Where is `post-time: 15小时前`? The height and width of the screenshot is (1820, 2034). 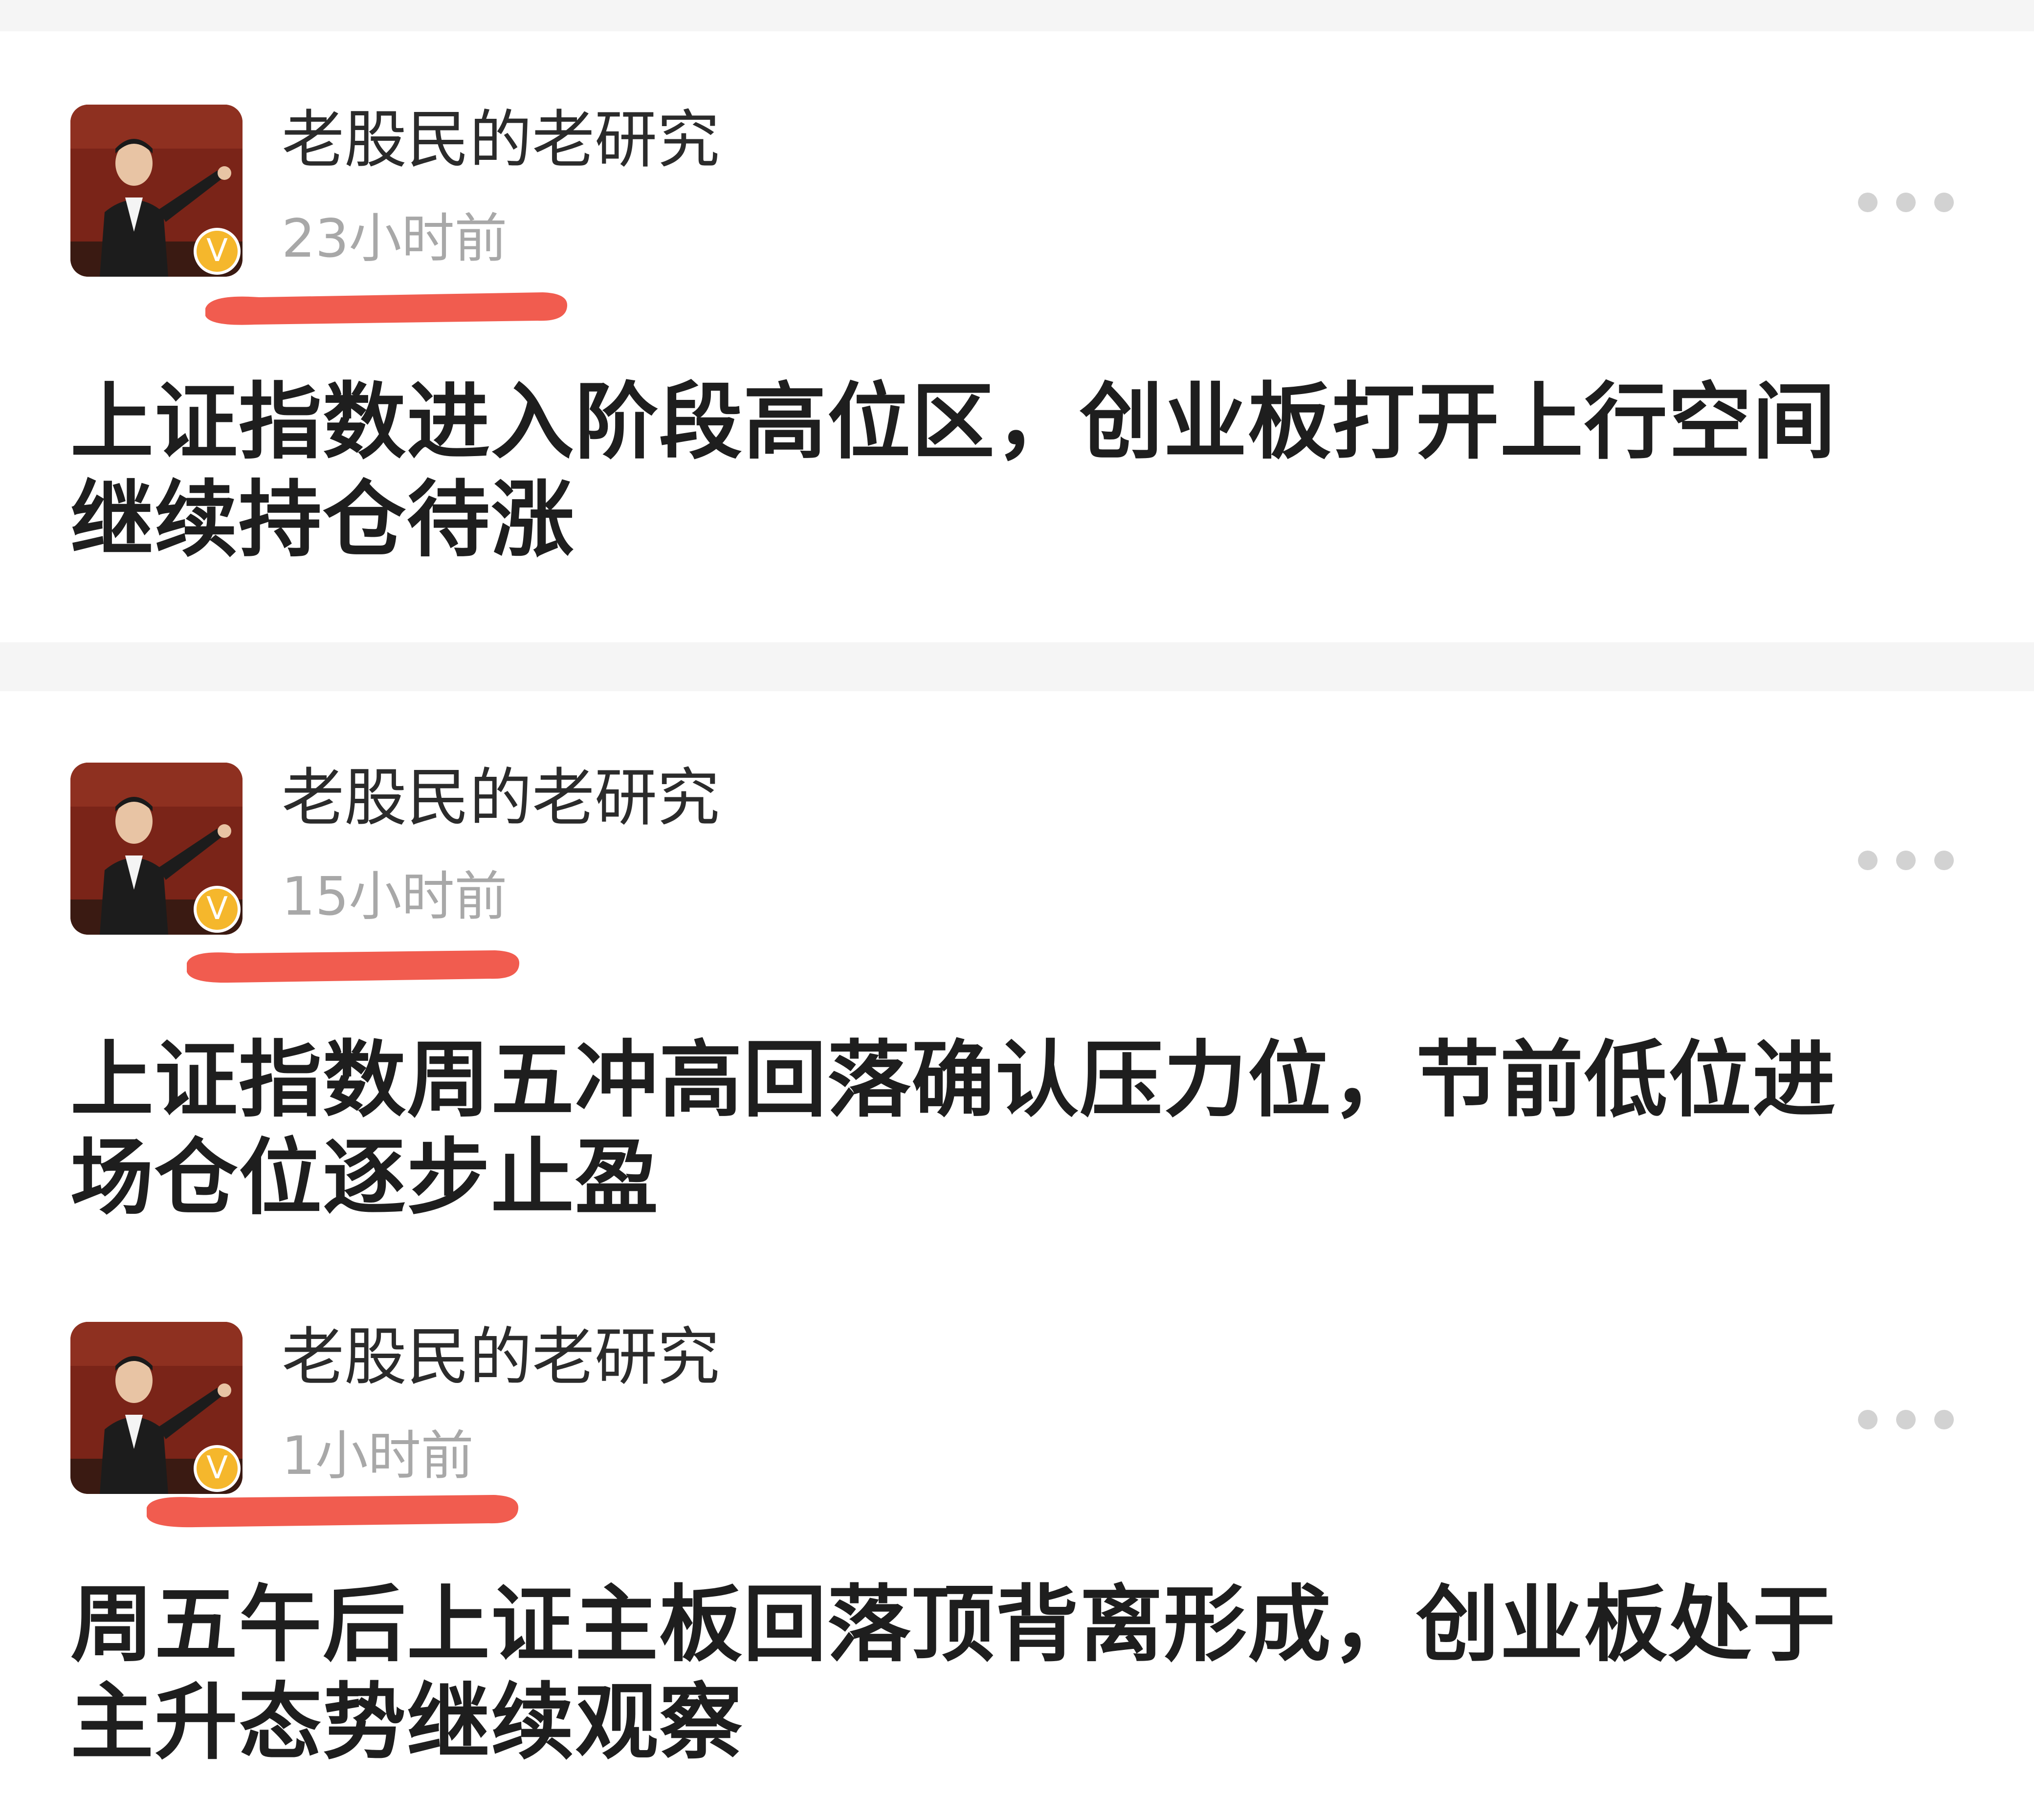 post-time: 15小时前 is located at coordinates (395, 896).